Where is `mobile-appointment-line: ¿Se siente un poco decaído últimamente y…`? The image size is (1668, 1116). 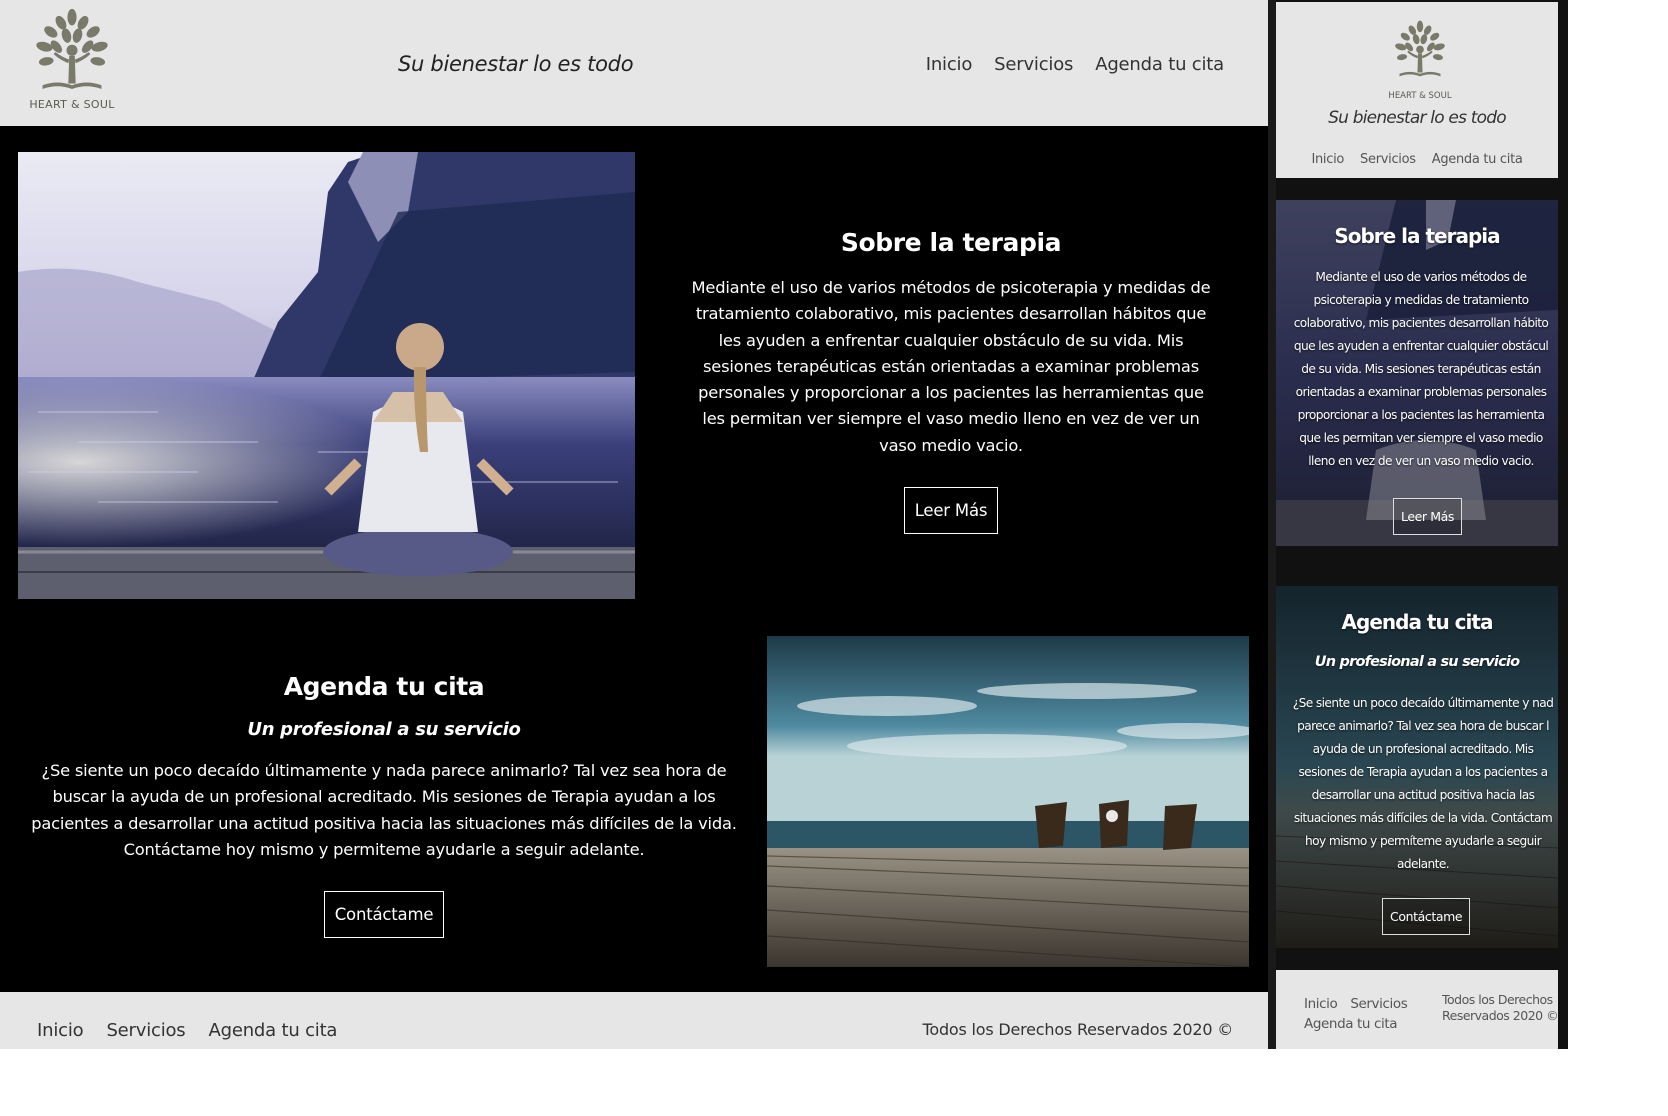
mobile-appointment-line: ¿Se siente un poco decaído últimamente y… is located at coordinates (1423, 703).